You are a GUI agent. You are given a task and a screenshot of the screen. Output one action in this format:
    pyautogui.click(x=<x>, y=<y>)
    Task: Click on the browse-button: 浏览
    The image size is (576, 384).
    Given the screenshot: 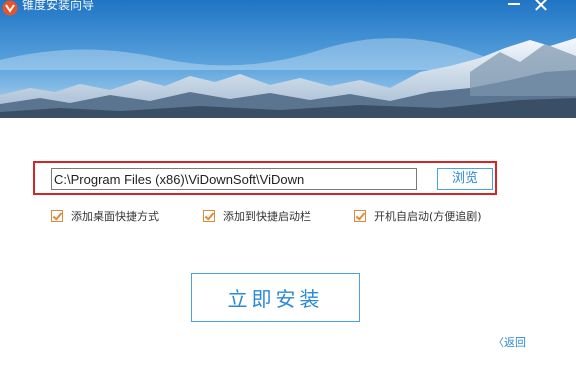 What is the action you would take?
    pyautogui.click(x=465, y=179)
    